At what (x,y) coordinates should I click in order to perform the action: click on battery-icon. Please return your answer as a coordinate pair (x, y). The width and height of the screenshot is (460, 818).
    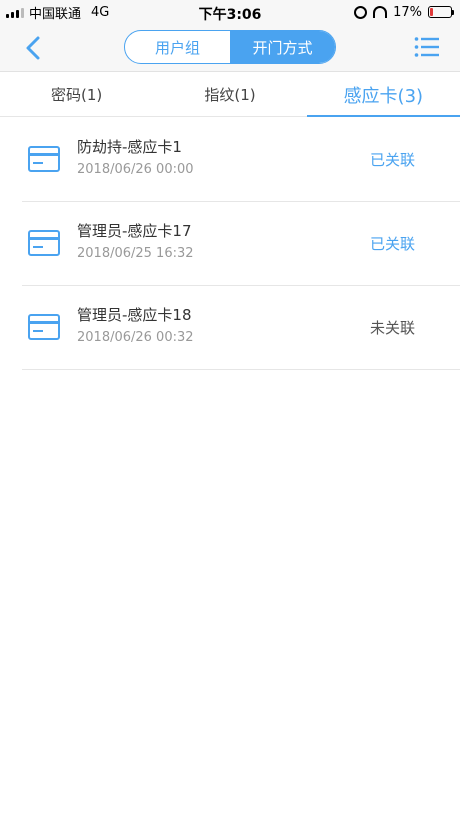
    Looking at the image, I should click on (441, 12).